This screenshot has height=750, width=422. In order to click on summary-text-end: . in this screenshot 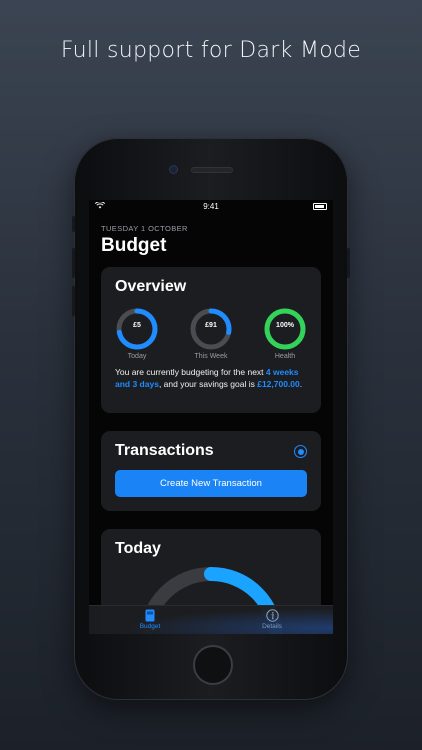, I will do `click(301, 384)`.